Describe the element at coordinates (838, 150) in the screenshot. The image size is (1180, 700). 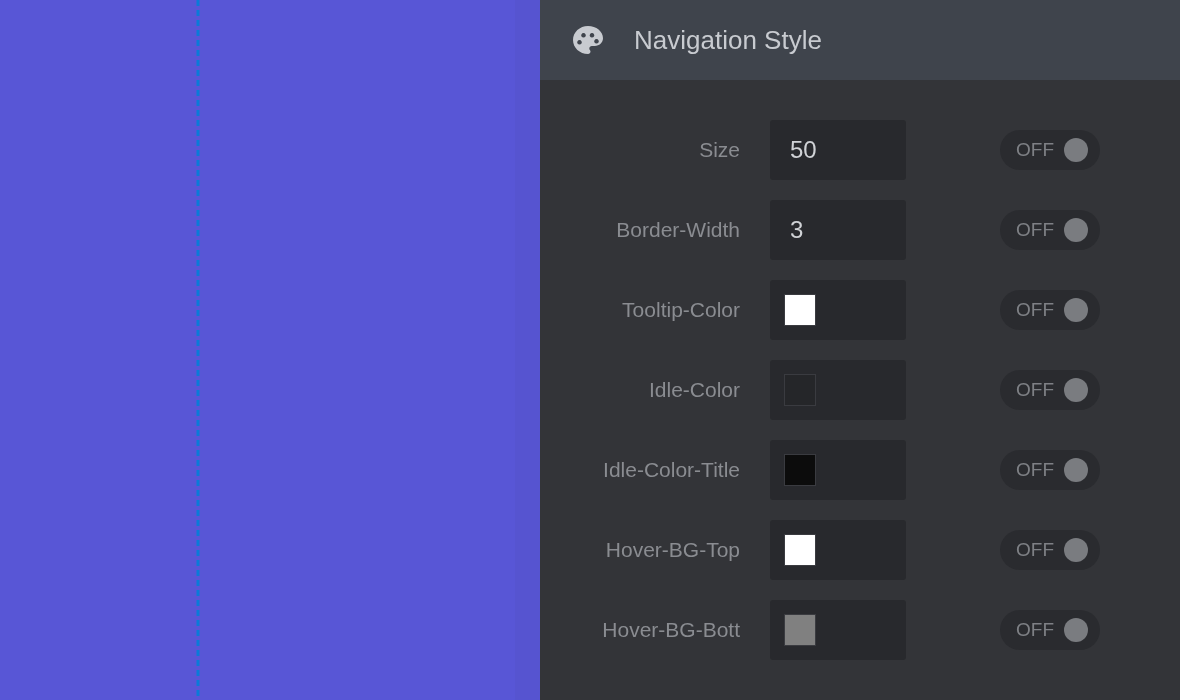
I see `number-input-field: 50` at that location.